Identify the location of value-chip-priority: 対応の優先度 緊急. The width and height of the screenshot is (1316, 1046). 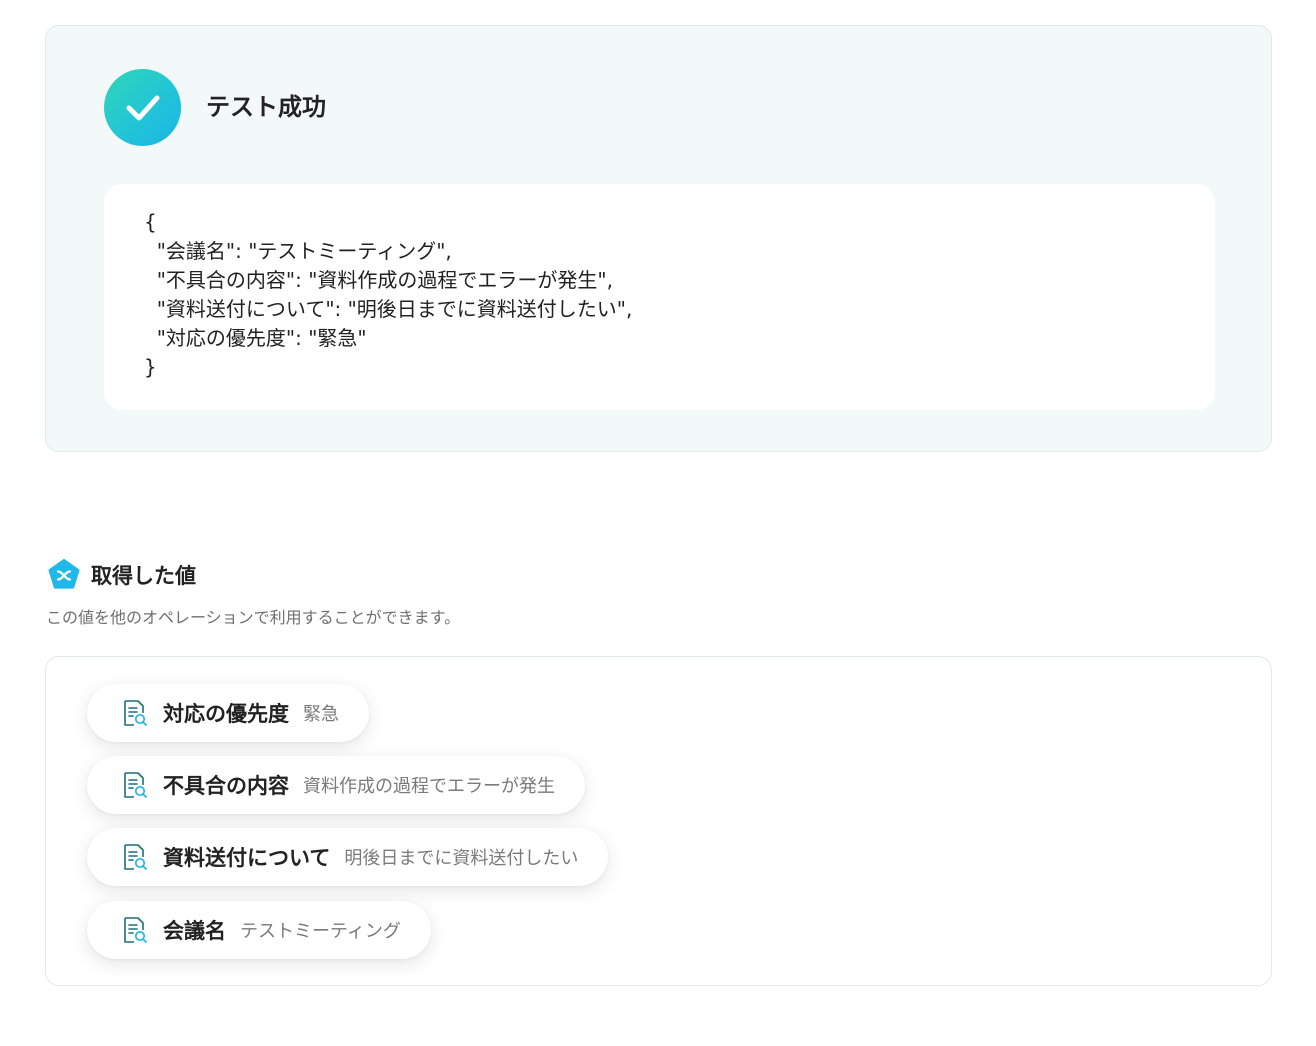
(228, 713).